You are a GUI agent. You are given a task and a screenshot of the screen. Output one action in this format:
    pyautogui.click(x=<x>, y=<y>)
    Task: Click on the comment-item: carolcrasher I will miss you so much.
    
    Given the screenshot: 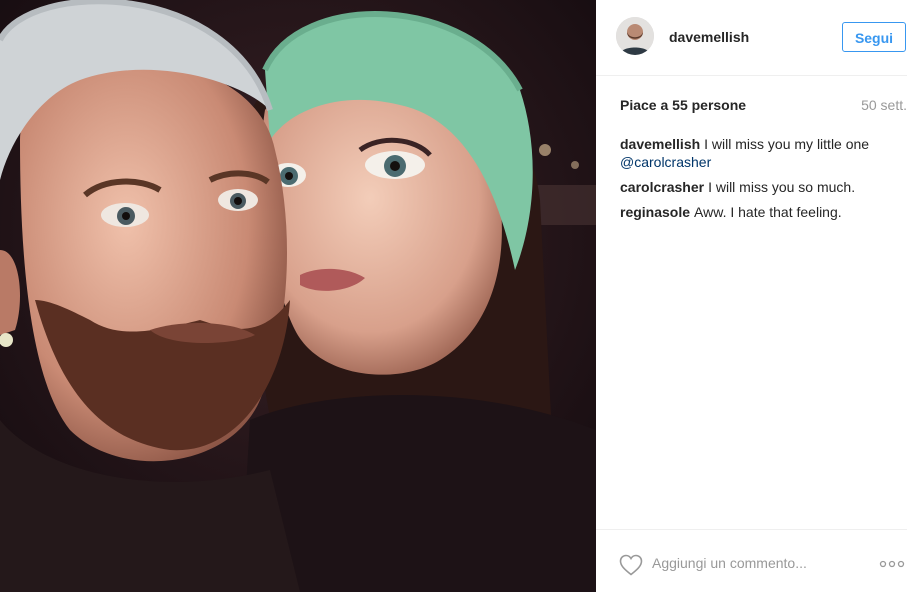 What is the action you would take?
    pyautogui.click(x=757, y=187)
    